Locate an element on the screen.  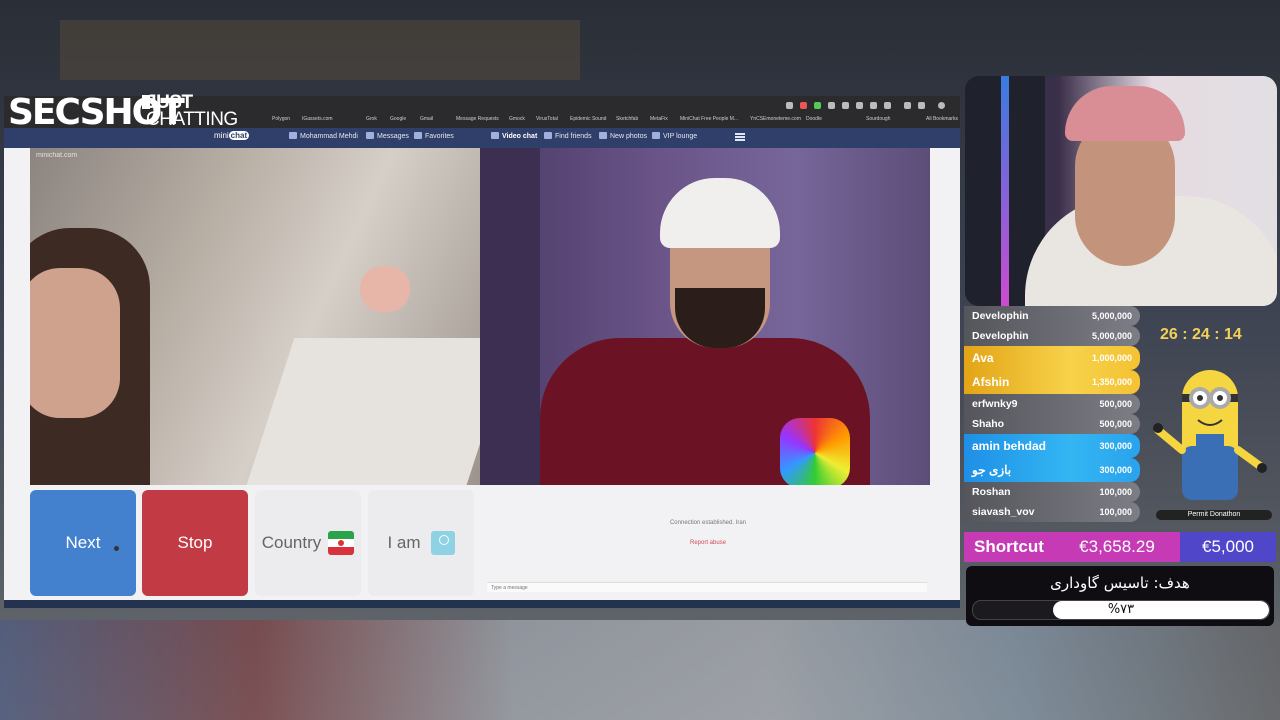
nav-find-friends: Find friends is located at coordinates (568, 136).